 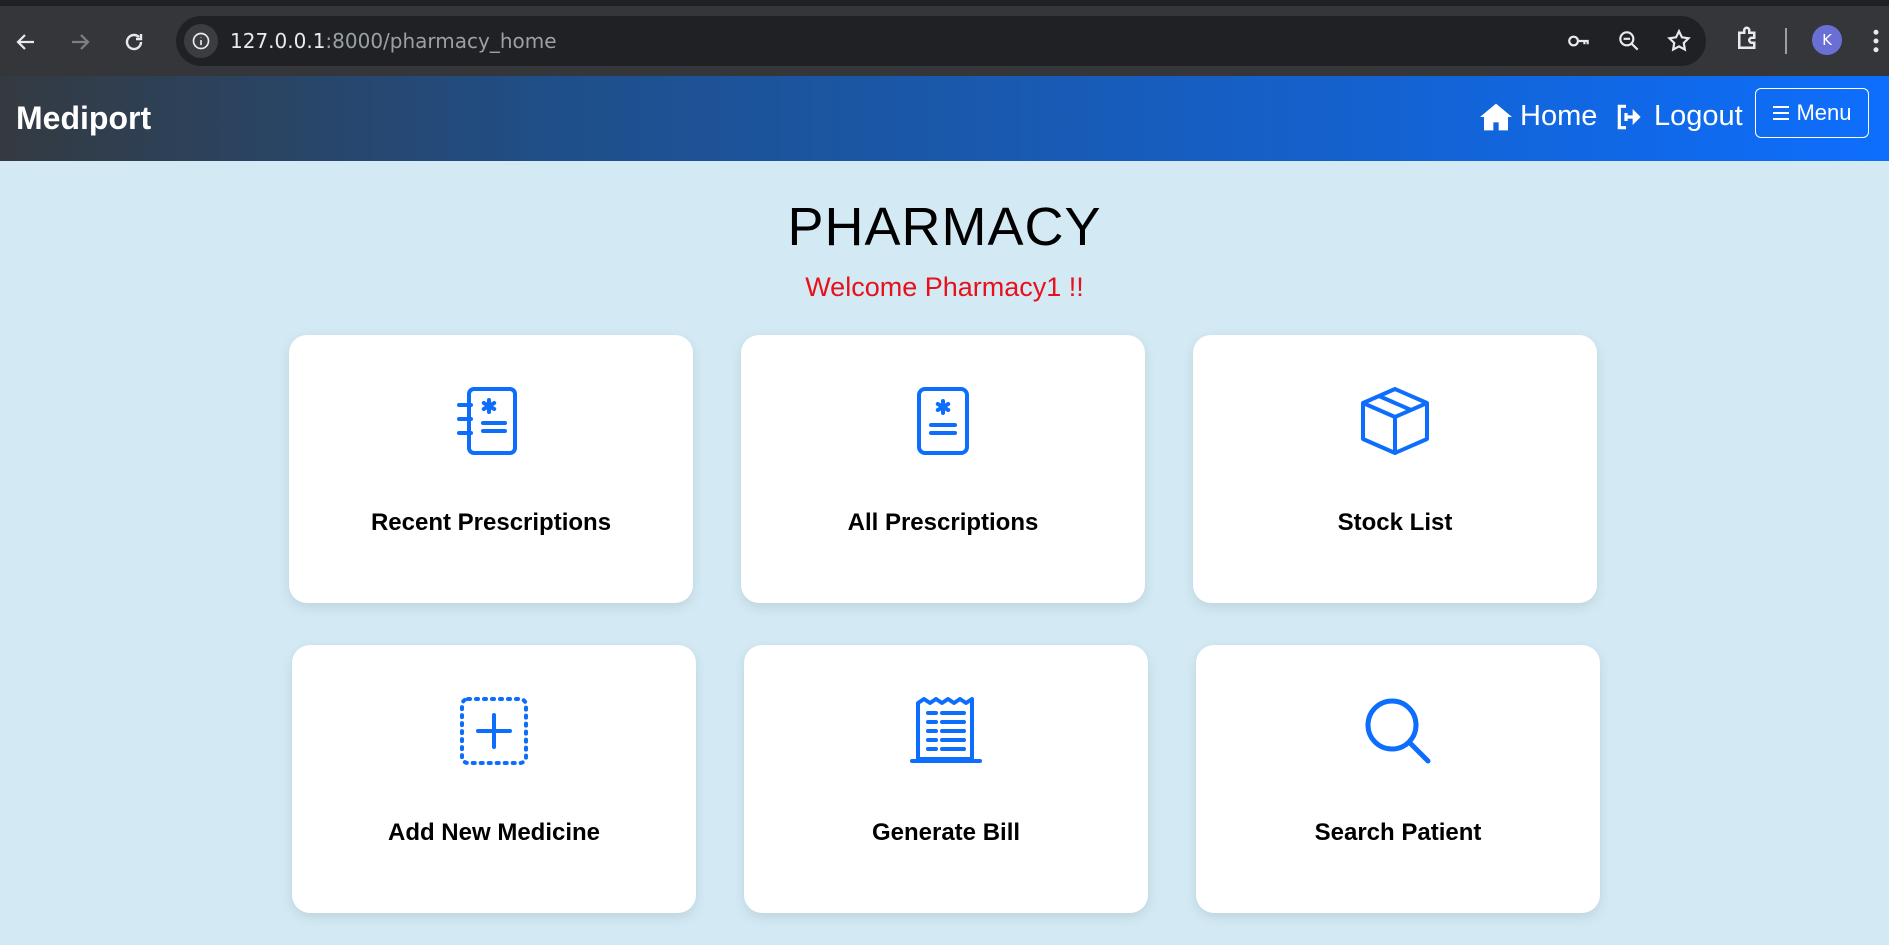 I want to click on card-stock-list: Stock List, so click(x=1395, y=469).